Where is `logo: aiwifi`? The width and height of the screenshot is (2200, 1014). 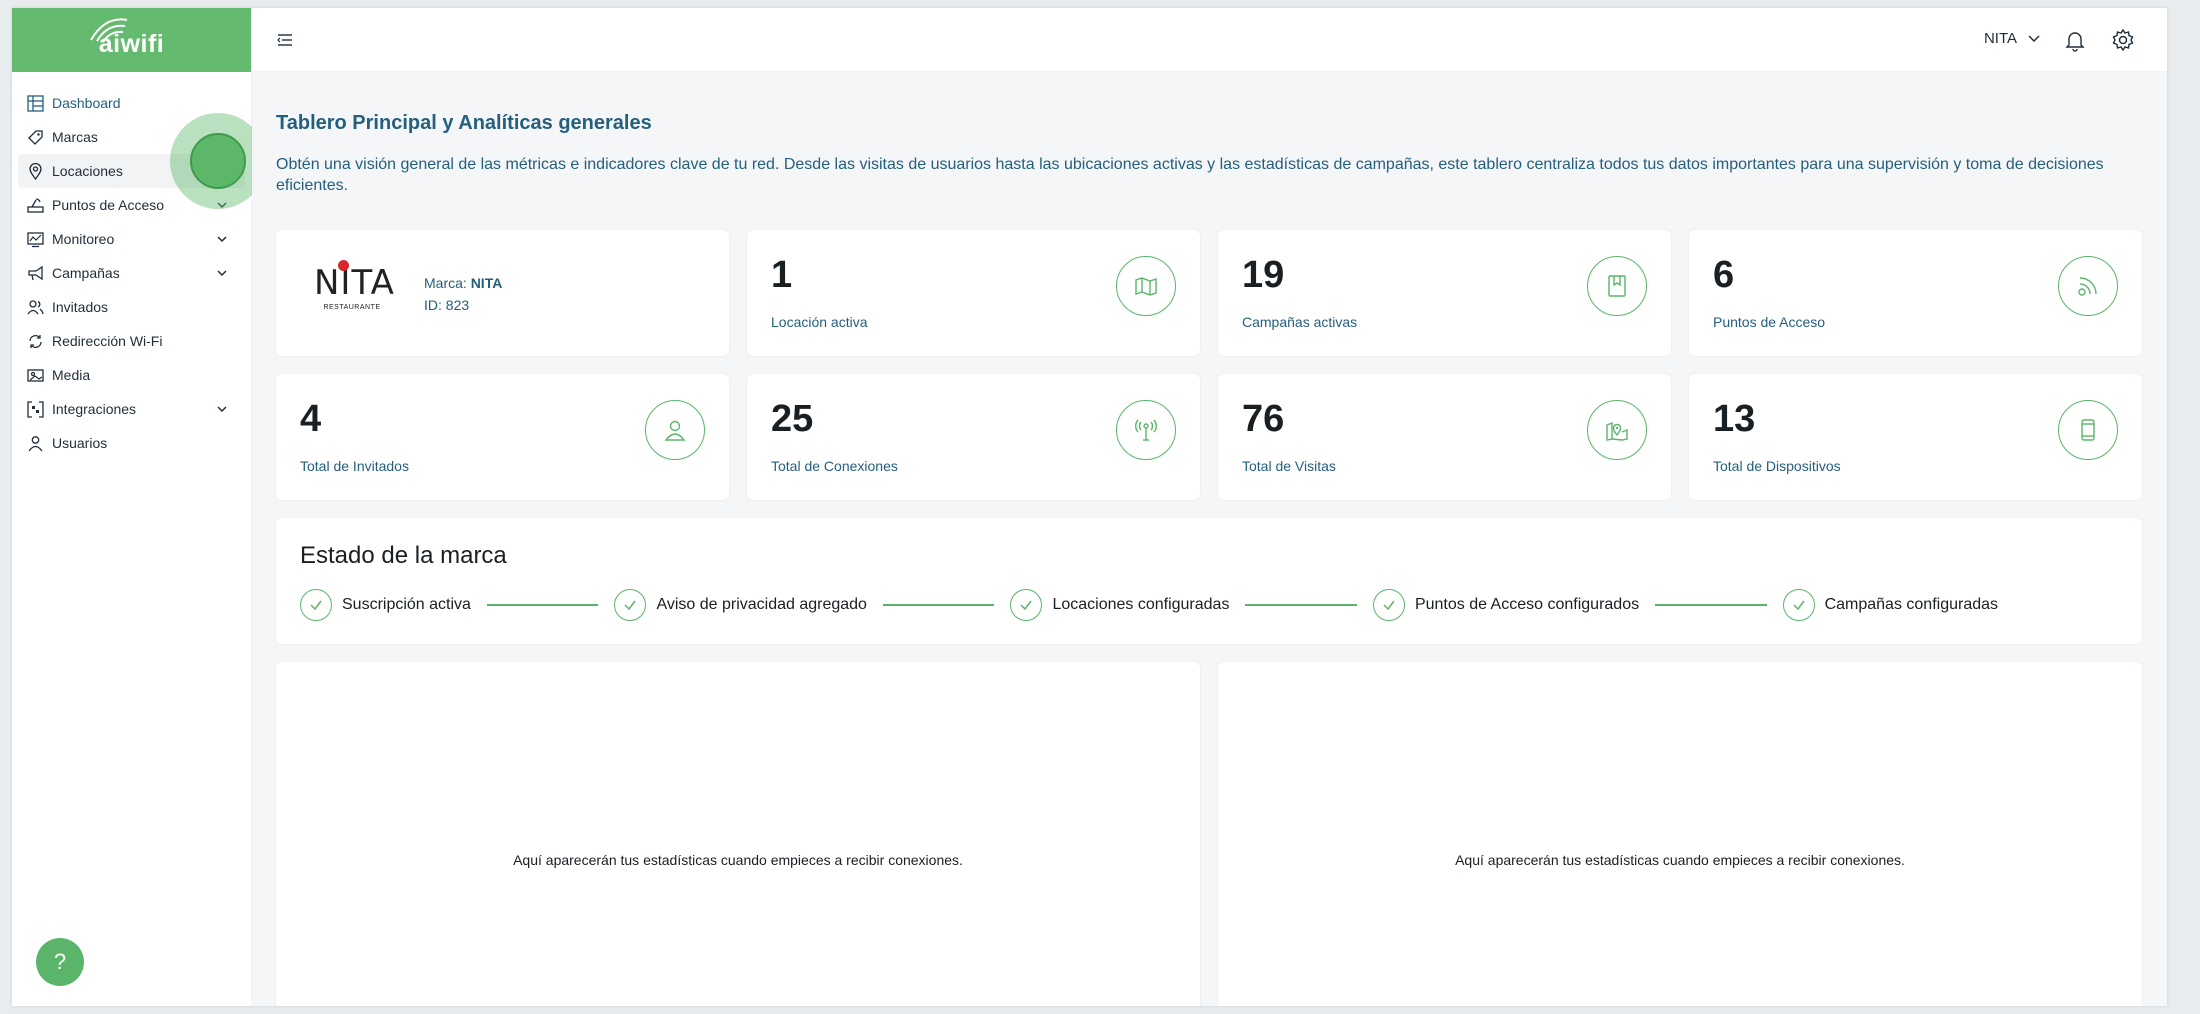
logo: aiwifi is located at coordinates (131, 40).